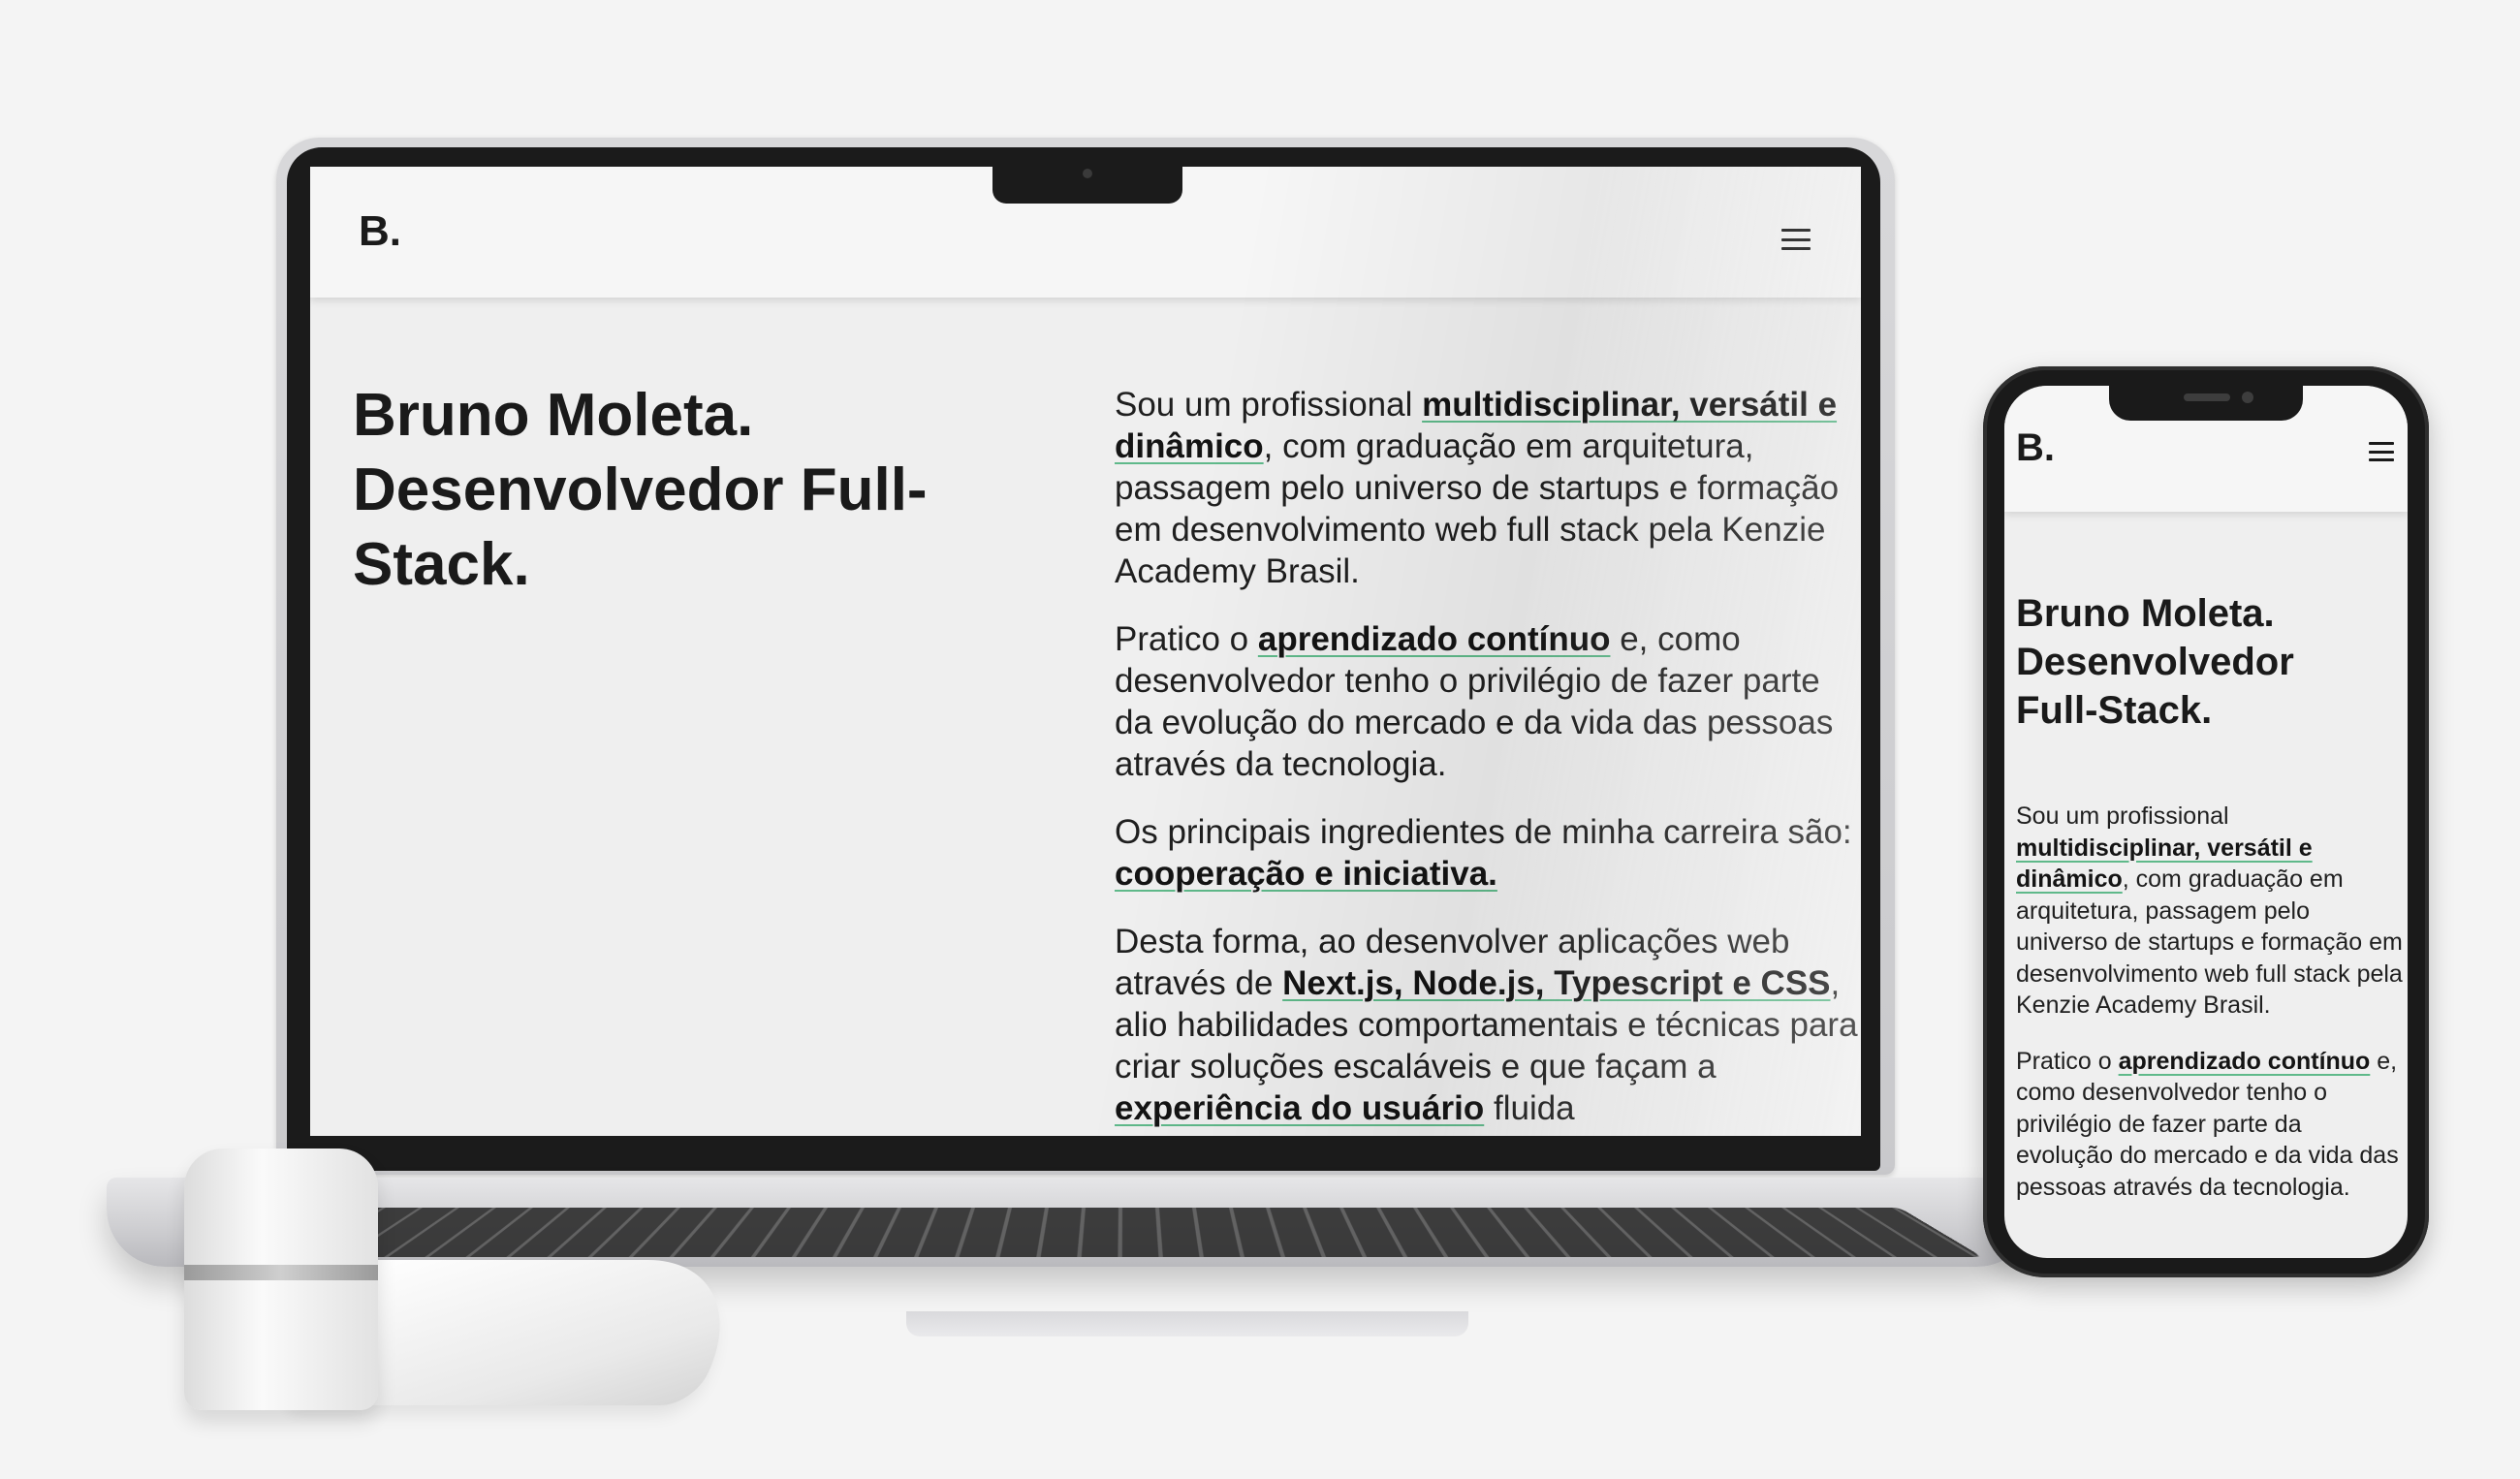 This screenshot has width=2520, height=1479. What do you see at coordinates (1557, 983) in the screenshot?
I see `bio-highlight: Next.js, Node.js, Typescript e CSS` at bounding box center [1557, 983].